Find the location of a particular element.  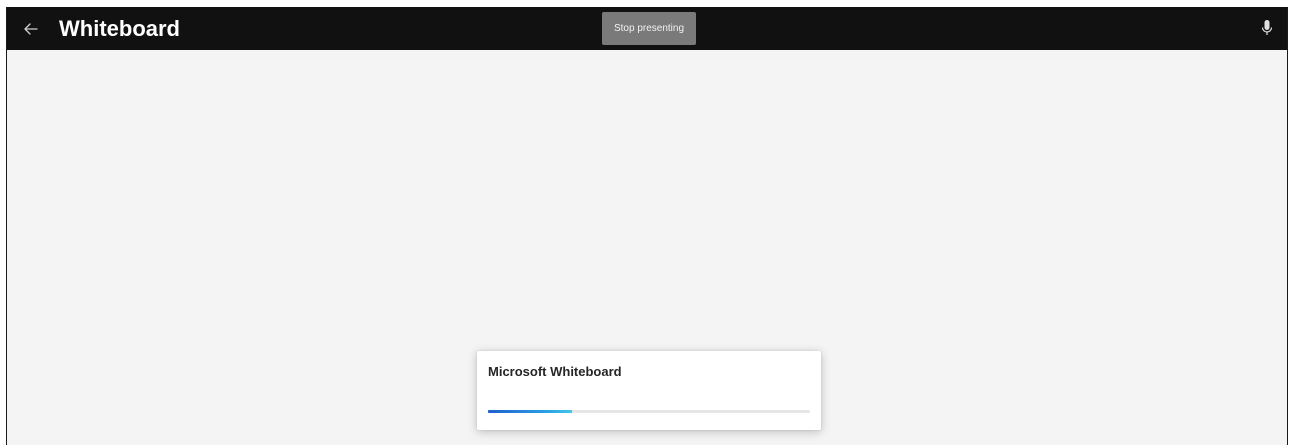

loading-toast: Microsoft Whiteboard is located at coordinates (649, 390).